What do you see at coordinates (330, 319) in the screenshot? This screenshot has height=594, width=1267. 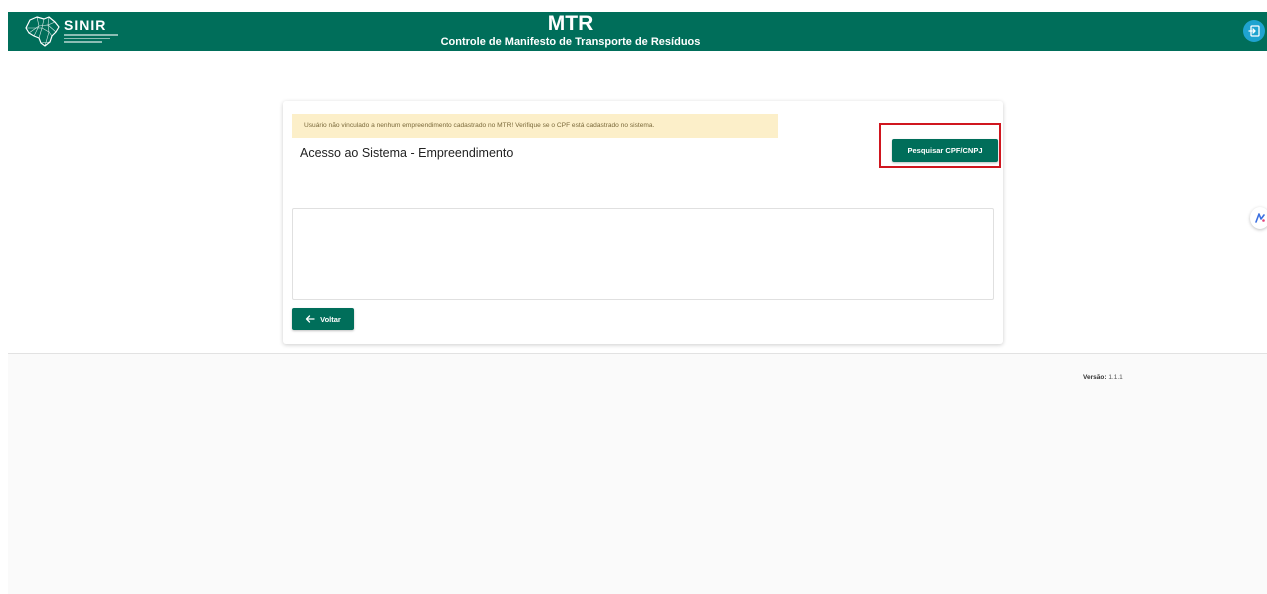 I see `back-button-label: Voltar` at bounding box center [330, 319].